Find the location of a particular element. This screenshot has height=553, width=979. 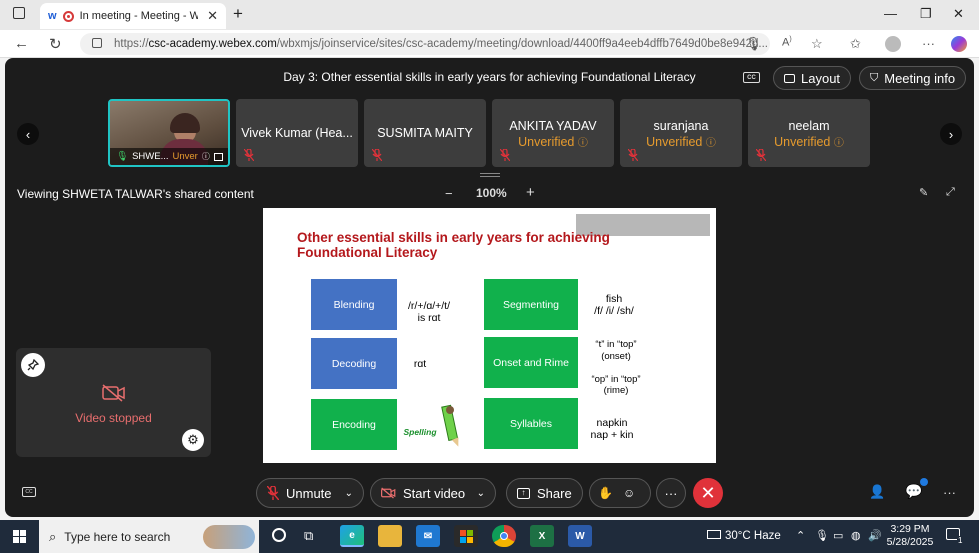

url-prefix: https:// is located at coordinates (131, 44).